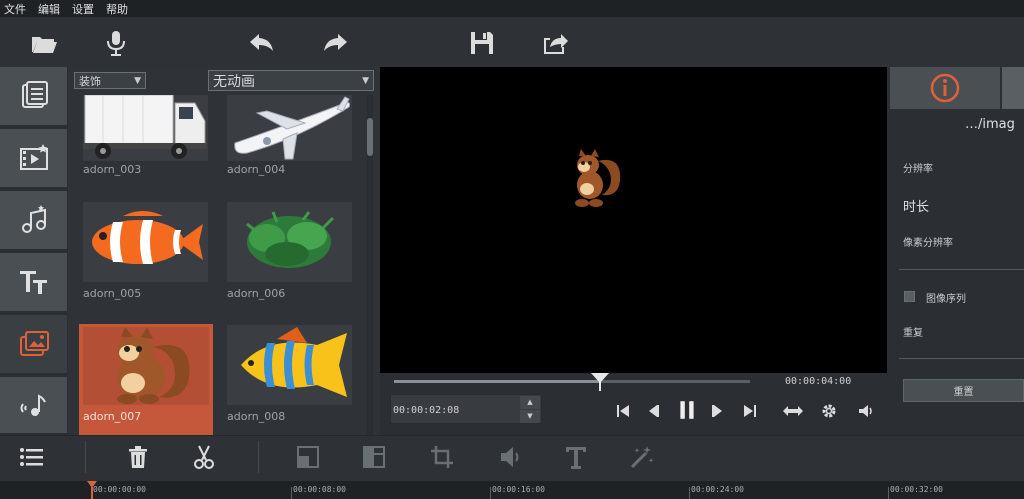 The height and width of the screenshot is (499, 1024). Describe the element at coordinates (256, 293) in the screenshot. I see `library-item-label: adorn_006` at that location.